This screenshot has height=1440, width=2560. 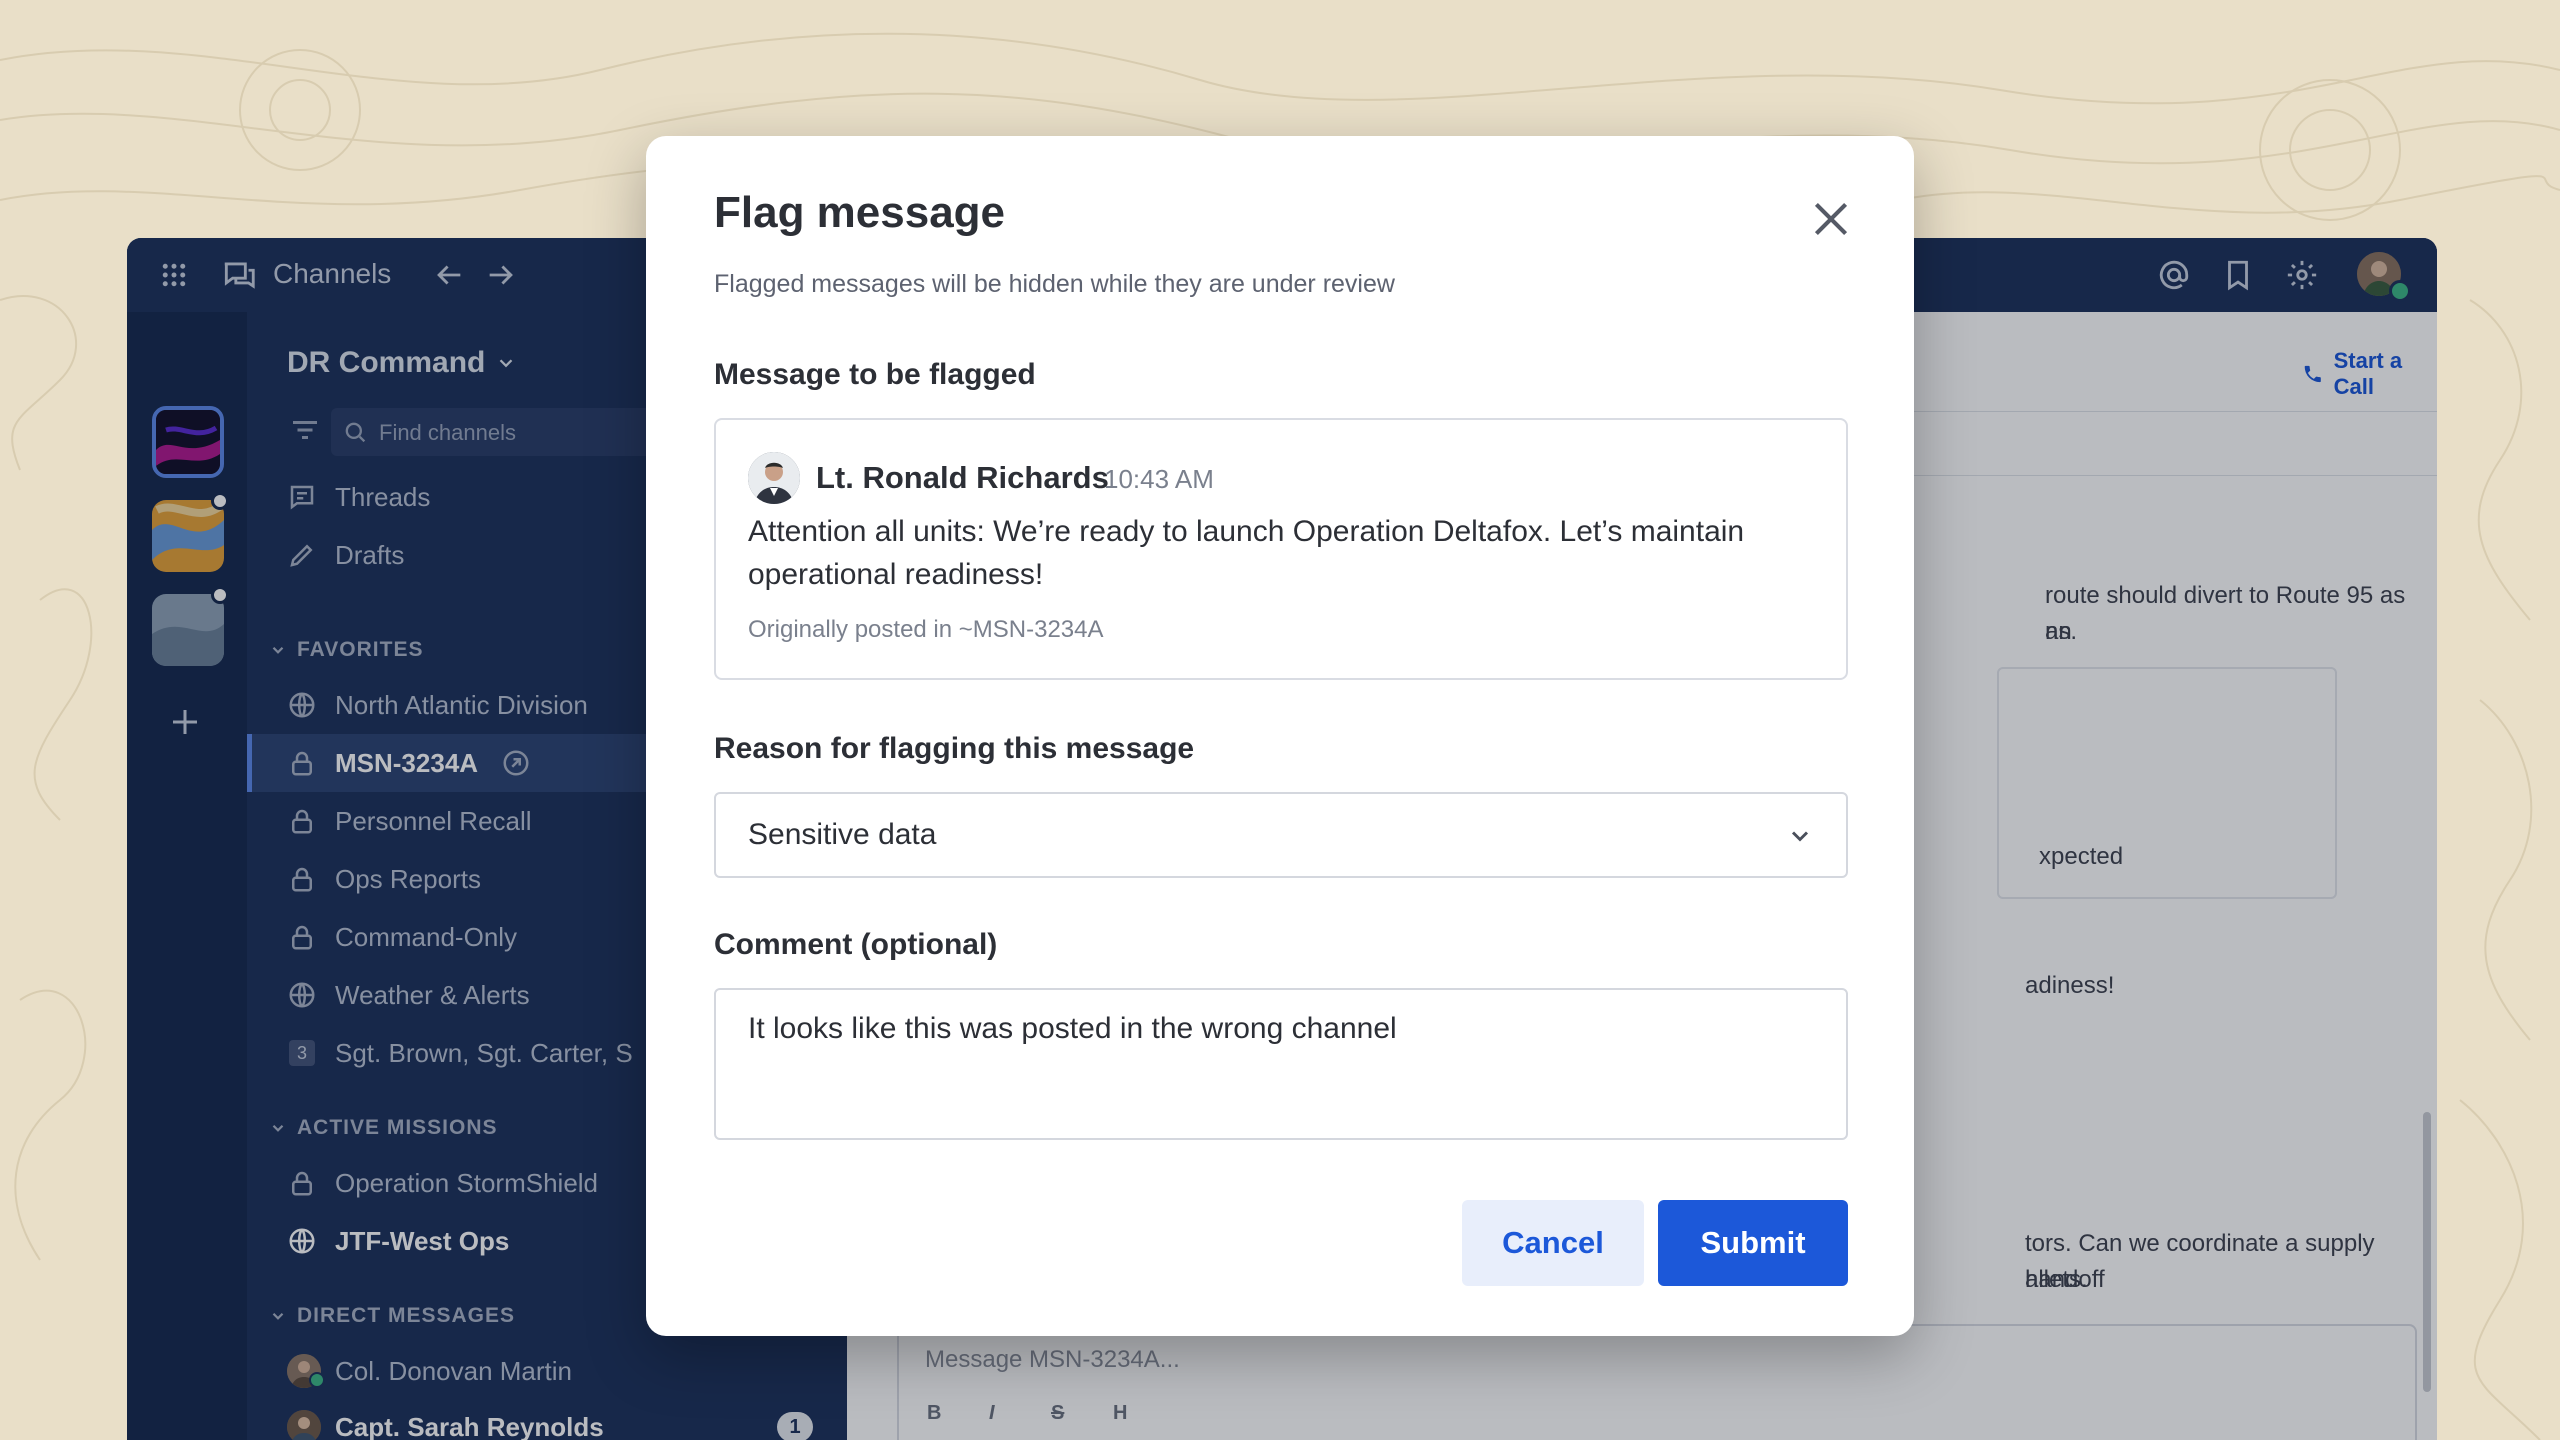 What do you see at coordinates (954, 748) in the screenshot?
I see `reason-label: Reason for flagging this message` at bounding box center [954, 748].